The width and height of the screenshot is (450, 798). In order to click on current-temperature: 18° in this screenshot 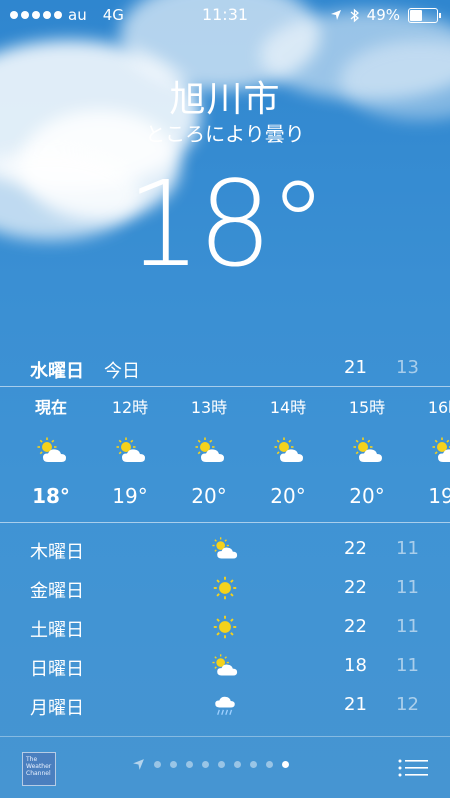, I will do `click(226, 224)`.